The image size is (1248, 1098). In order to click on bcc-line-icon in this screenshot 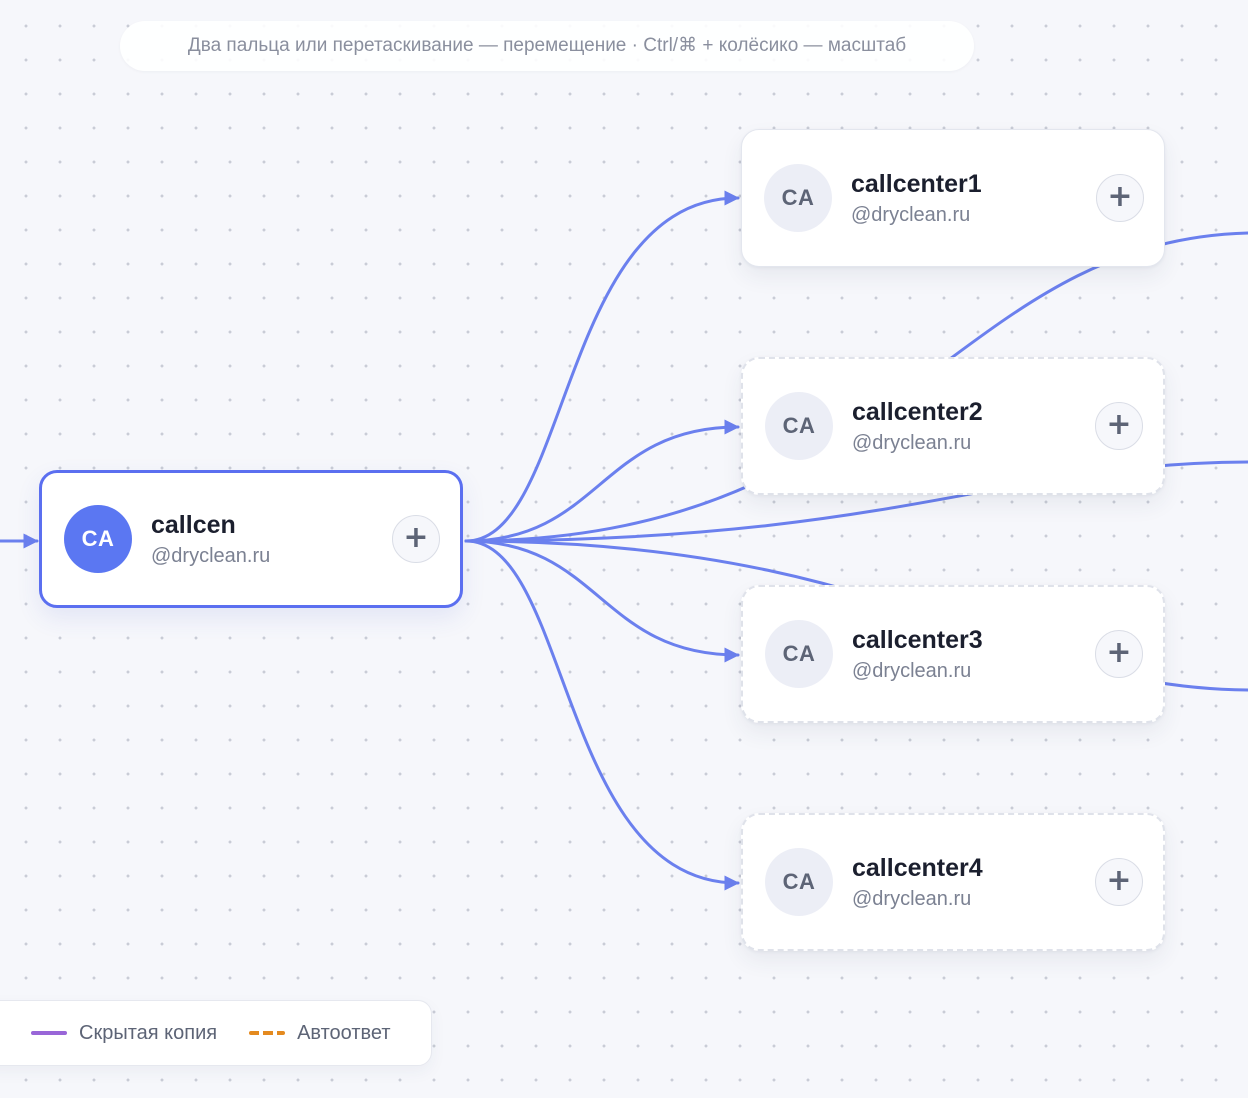, I will do `click(49, 1033)`.